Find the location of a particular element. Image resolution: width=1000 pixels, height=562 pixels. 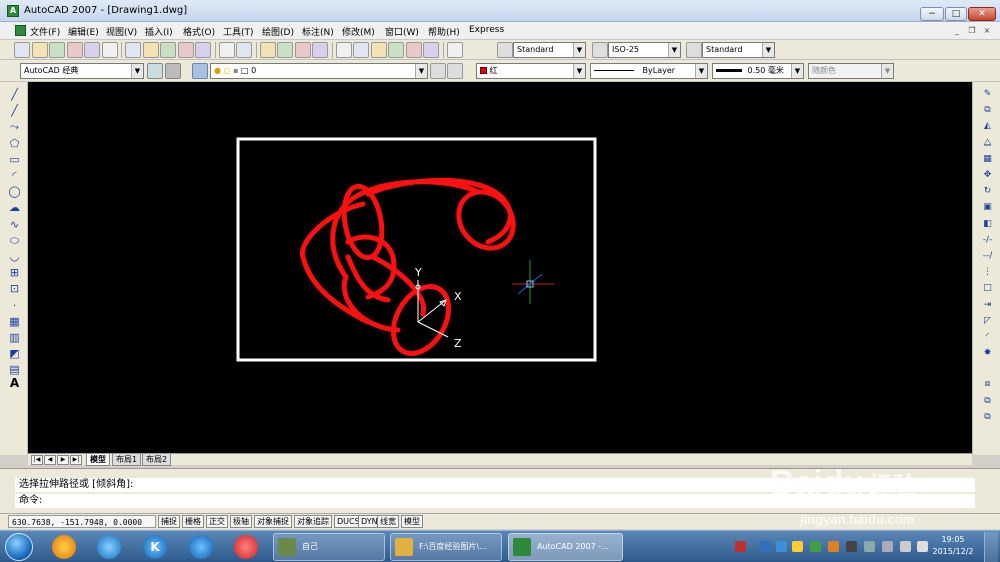

tray-shield-icon is located at coordinates (765, 546).